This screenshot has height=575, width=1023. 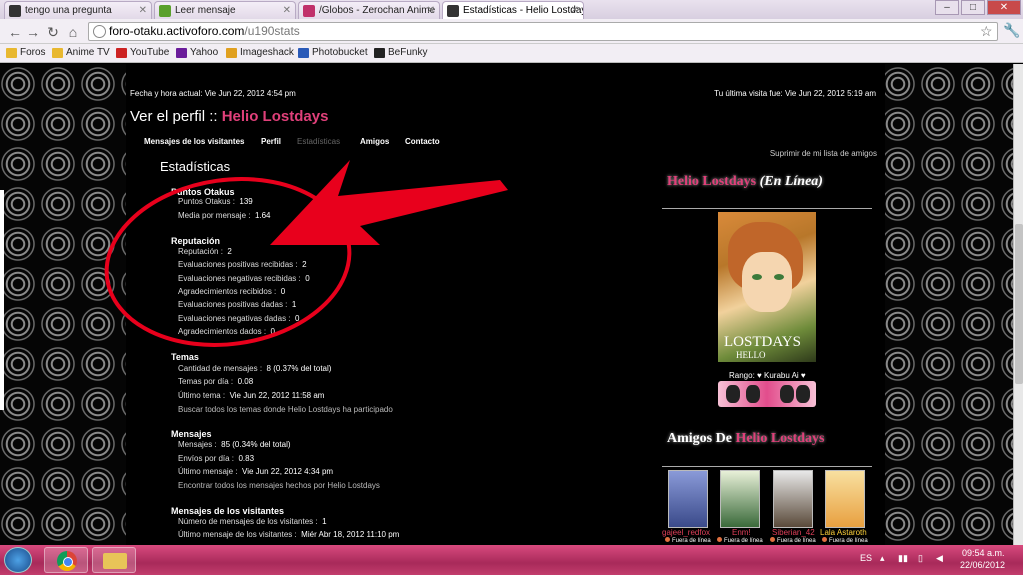 What do you see at coordinates (244, 278) in the screenshot?
I see `stat-row: Evaluaciones negativas recibidas : 0` at bounding box center [244, 278].